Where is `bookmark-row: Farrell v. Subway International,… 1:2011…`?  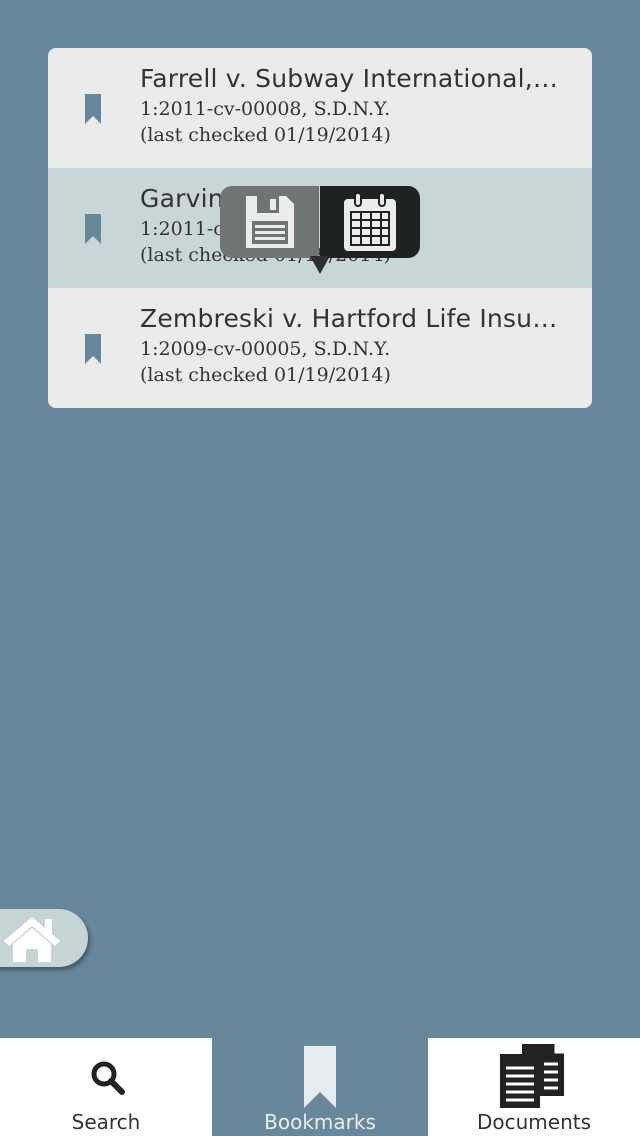
bookmark-row: Farrell v. Subway International,… 1:2011… is located at coordinates (320, 108).